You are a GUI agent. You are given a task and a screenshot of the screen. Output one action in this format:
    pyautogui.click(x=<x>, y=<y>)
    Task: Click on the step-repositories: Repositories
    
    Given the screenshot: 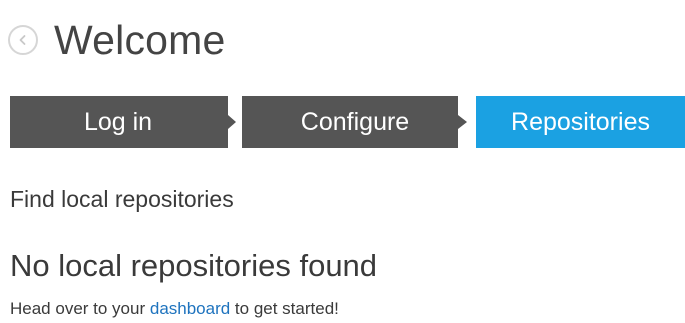 What is the action you would take?
    pyautogui.click(x=580, y=122)
    